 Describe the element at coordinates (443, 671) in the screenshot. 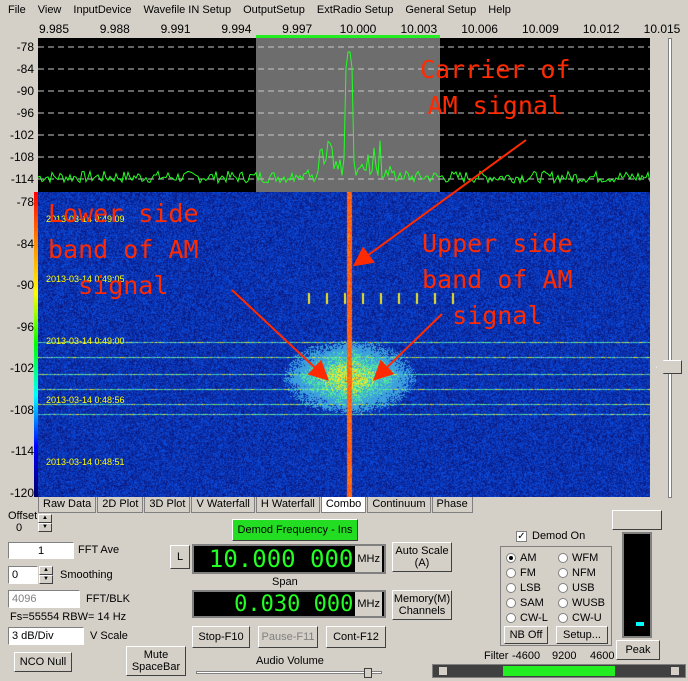

I see `filter-left-arrow` at that location.